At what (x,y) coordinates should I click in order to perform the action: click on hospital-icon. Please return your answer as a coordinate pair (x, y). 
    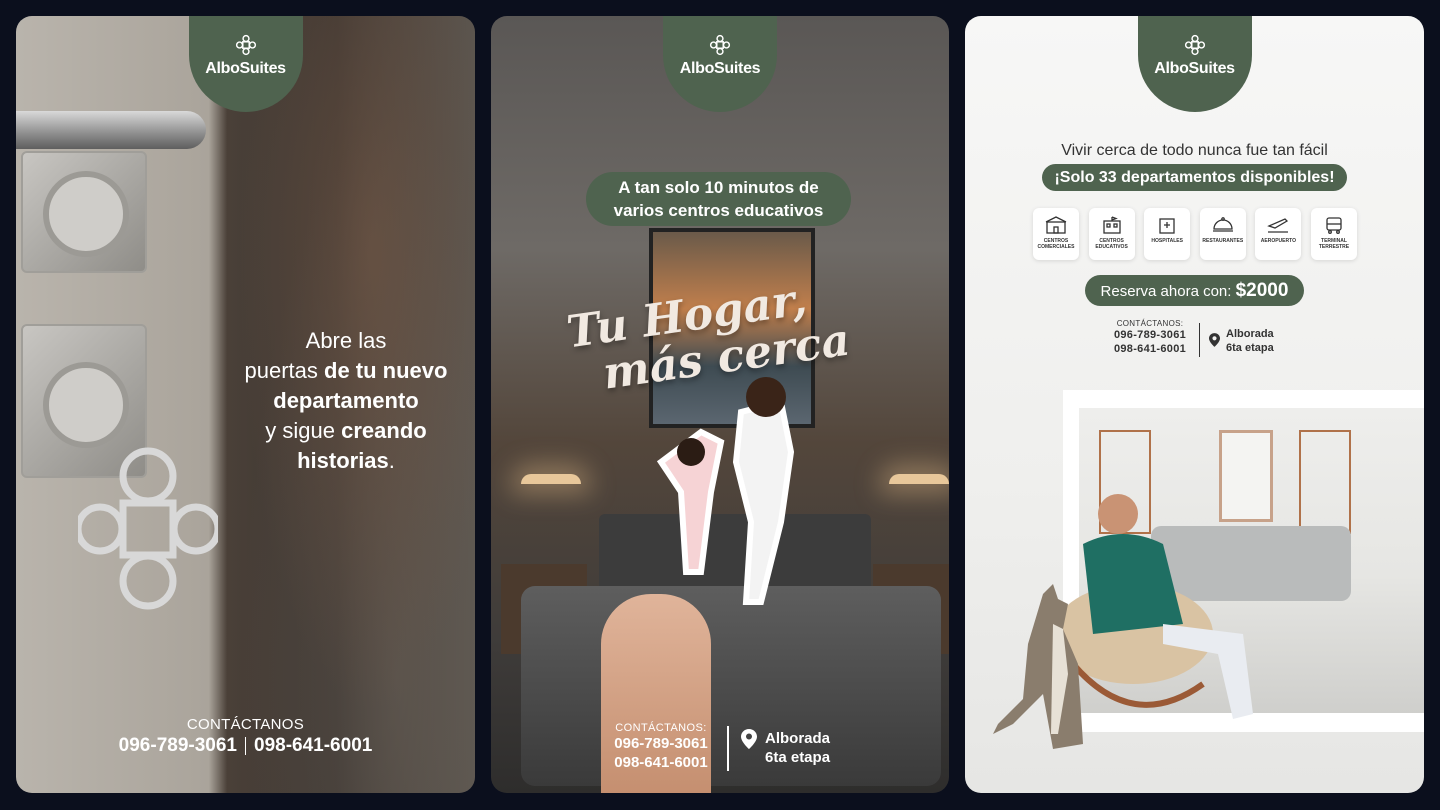
    Looking at the image, I should click on (1167, 226).